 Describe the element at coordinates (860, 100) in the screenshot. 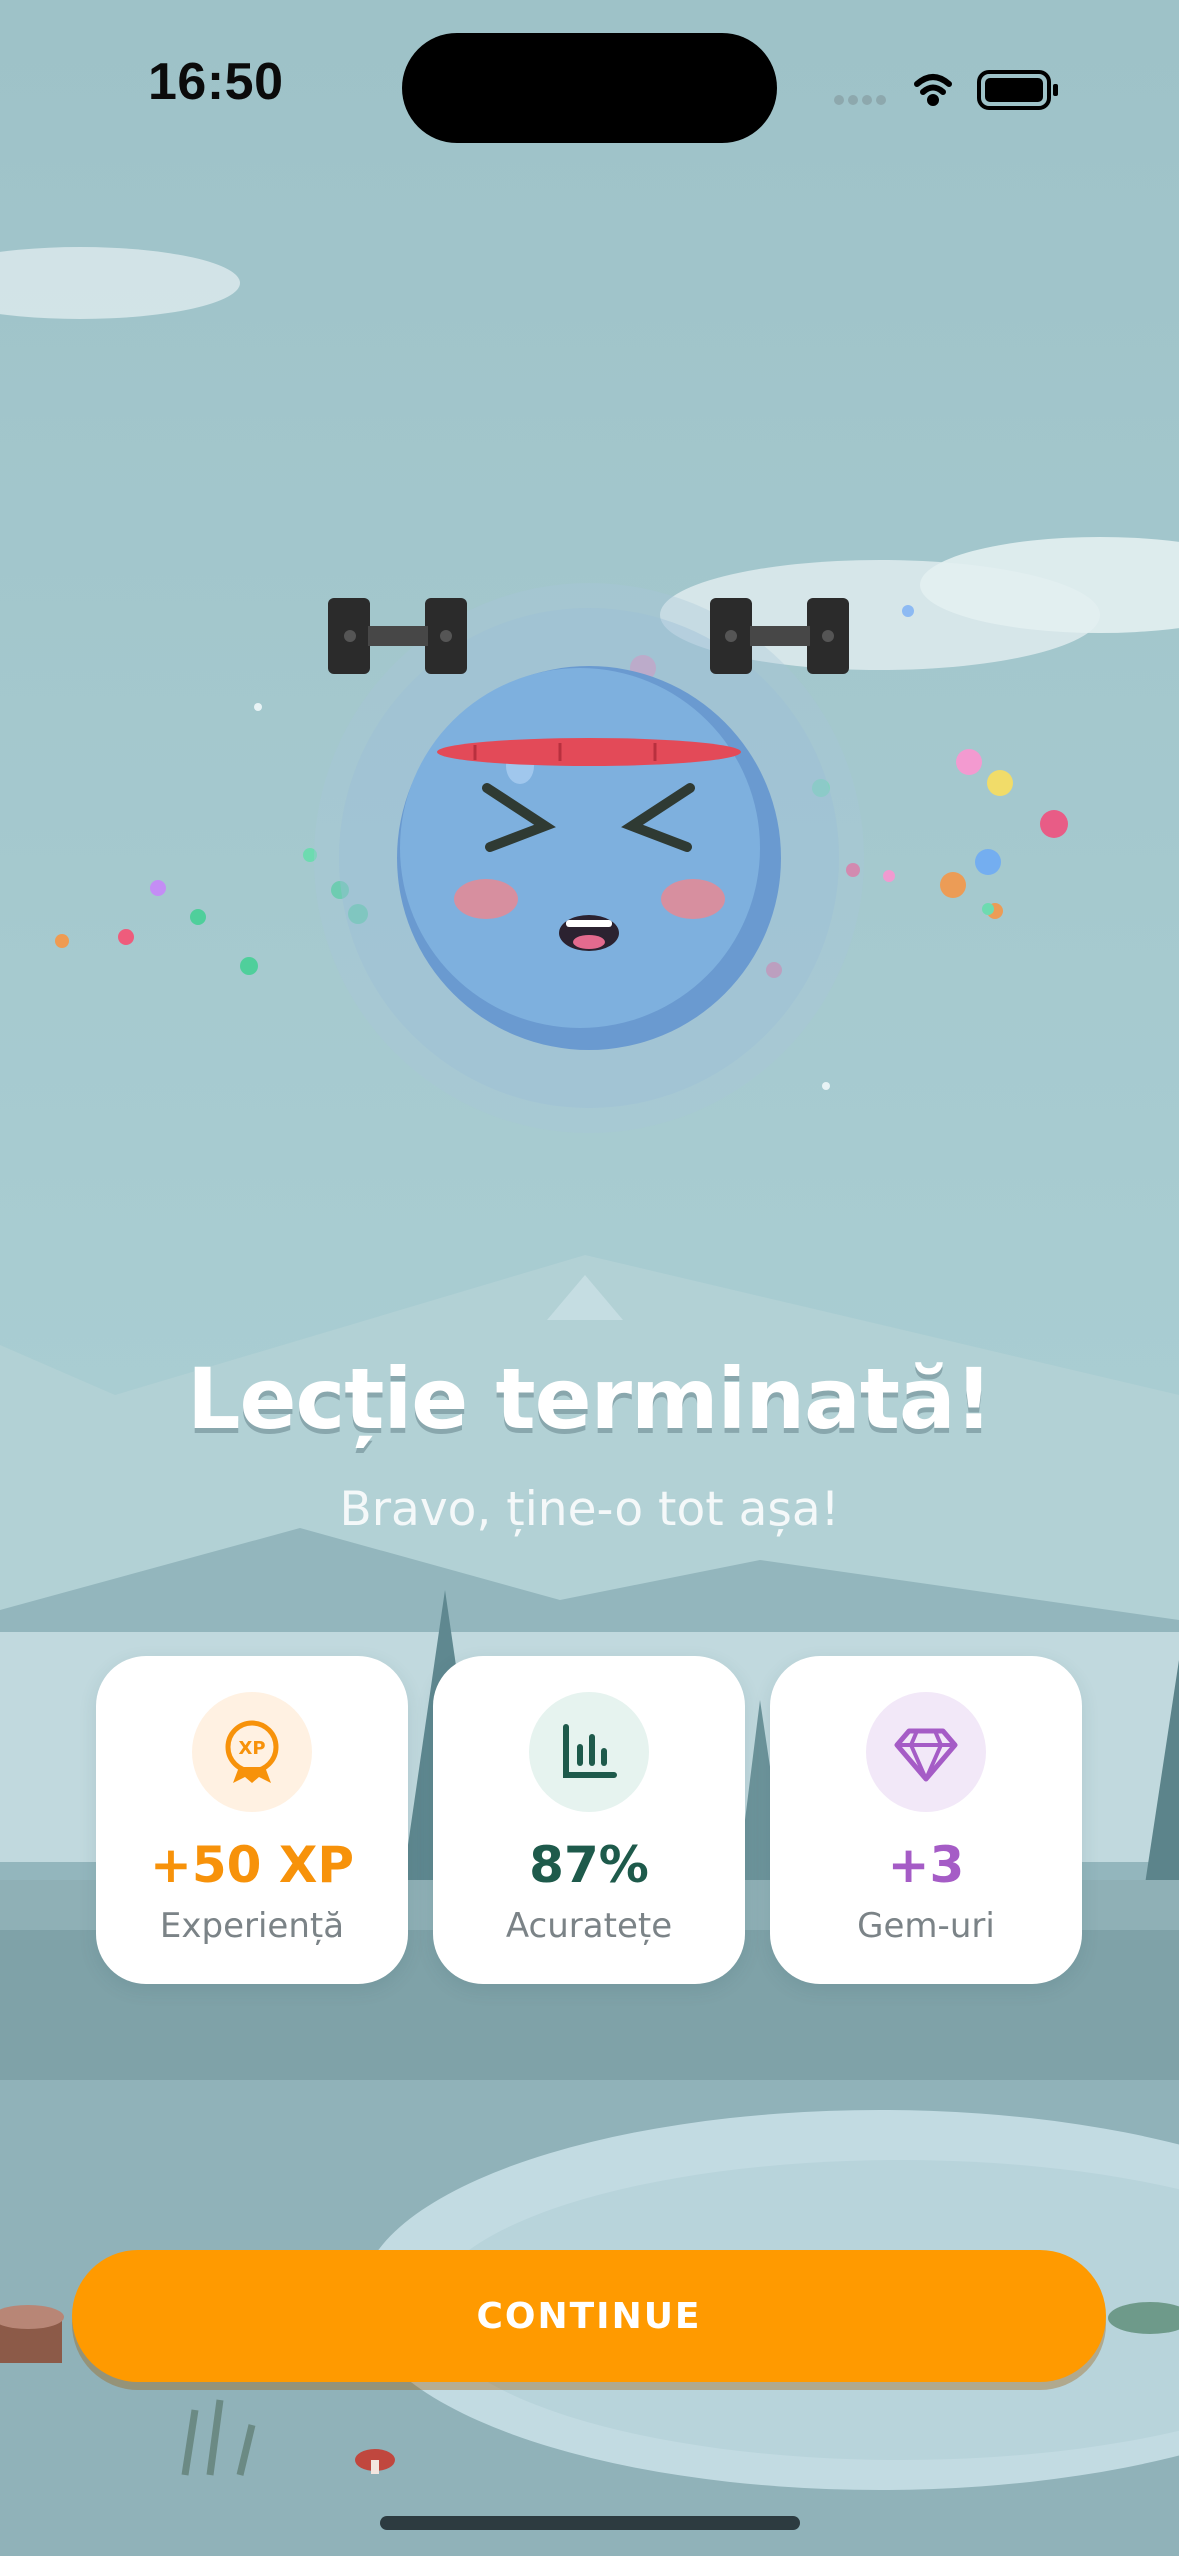

I see `cellular-signal-icon` at that location.